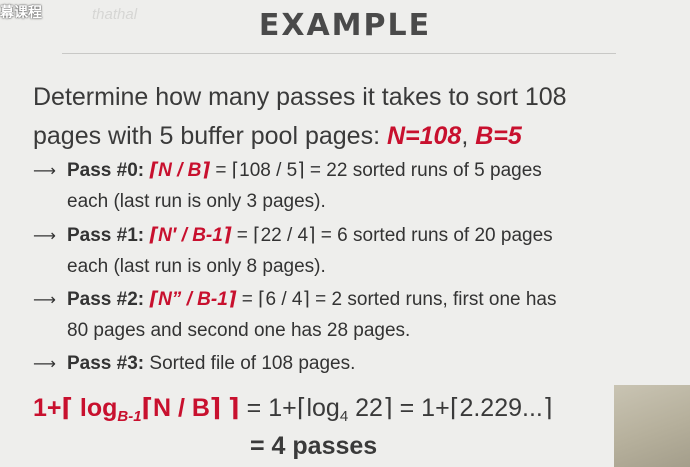  I want to click on formula-red-prefix: 1+⌈ log, so click(75, 408).